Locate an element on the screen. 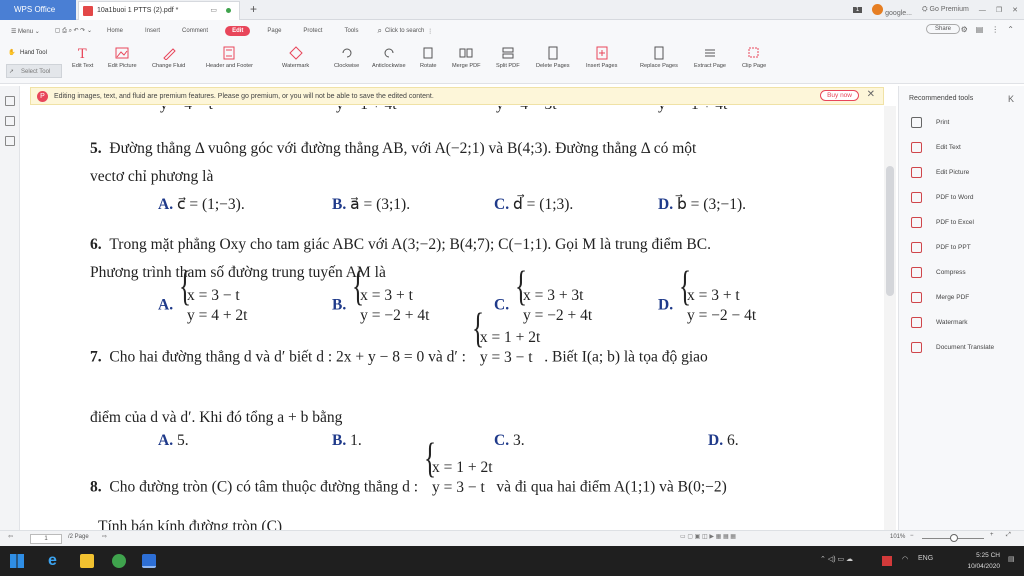 This screenshot has width=1024, height=576. merge-pdf-tool: Merge PDF is located at coordinates (466, 57).